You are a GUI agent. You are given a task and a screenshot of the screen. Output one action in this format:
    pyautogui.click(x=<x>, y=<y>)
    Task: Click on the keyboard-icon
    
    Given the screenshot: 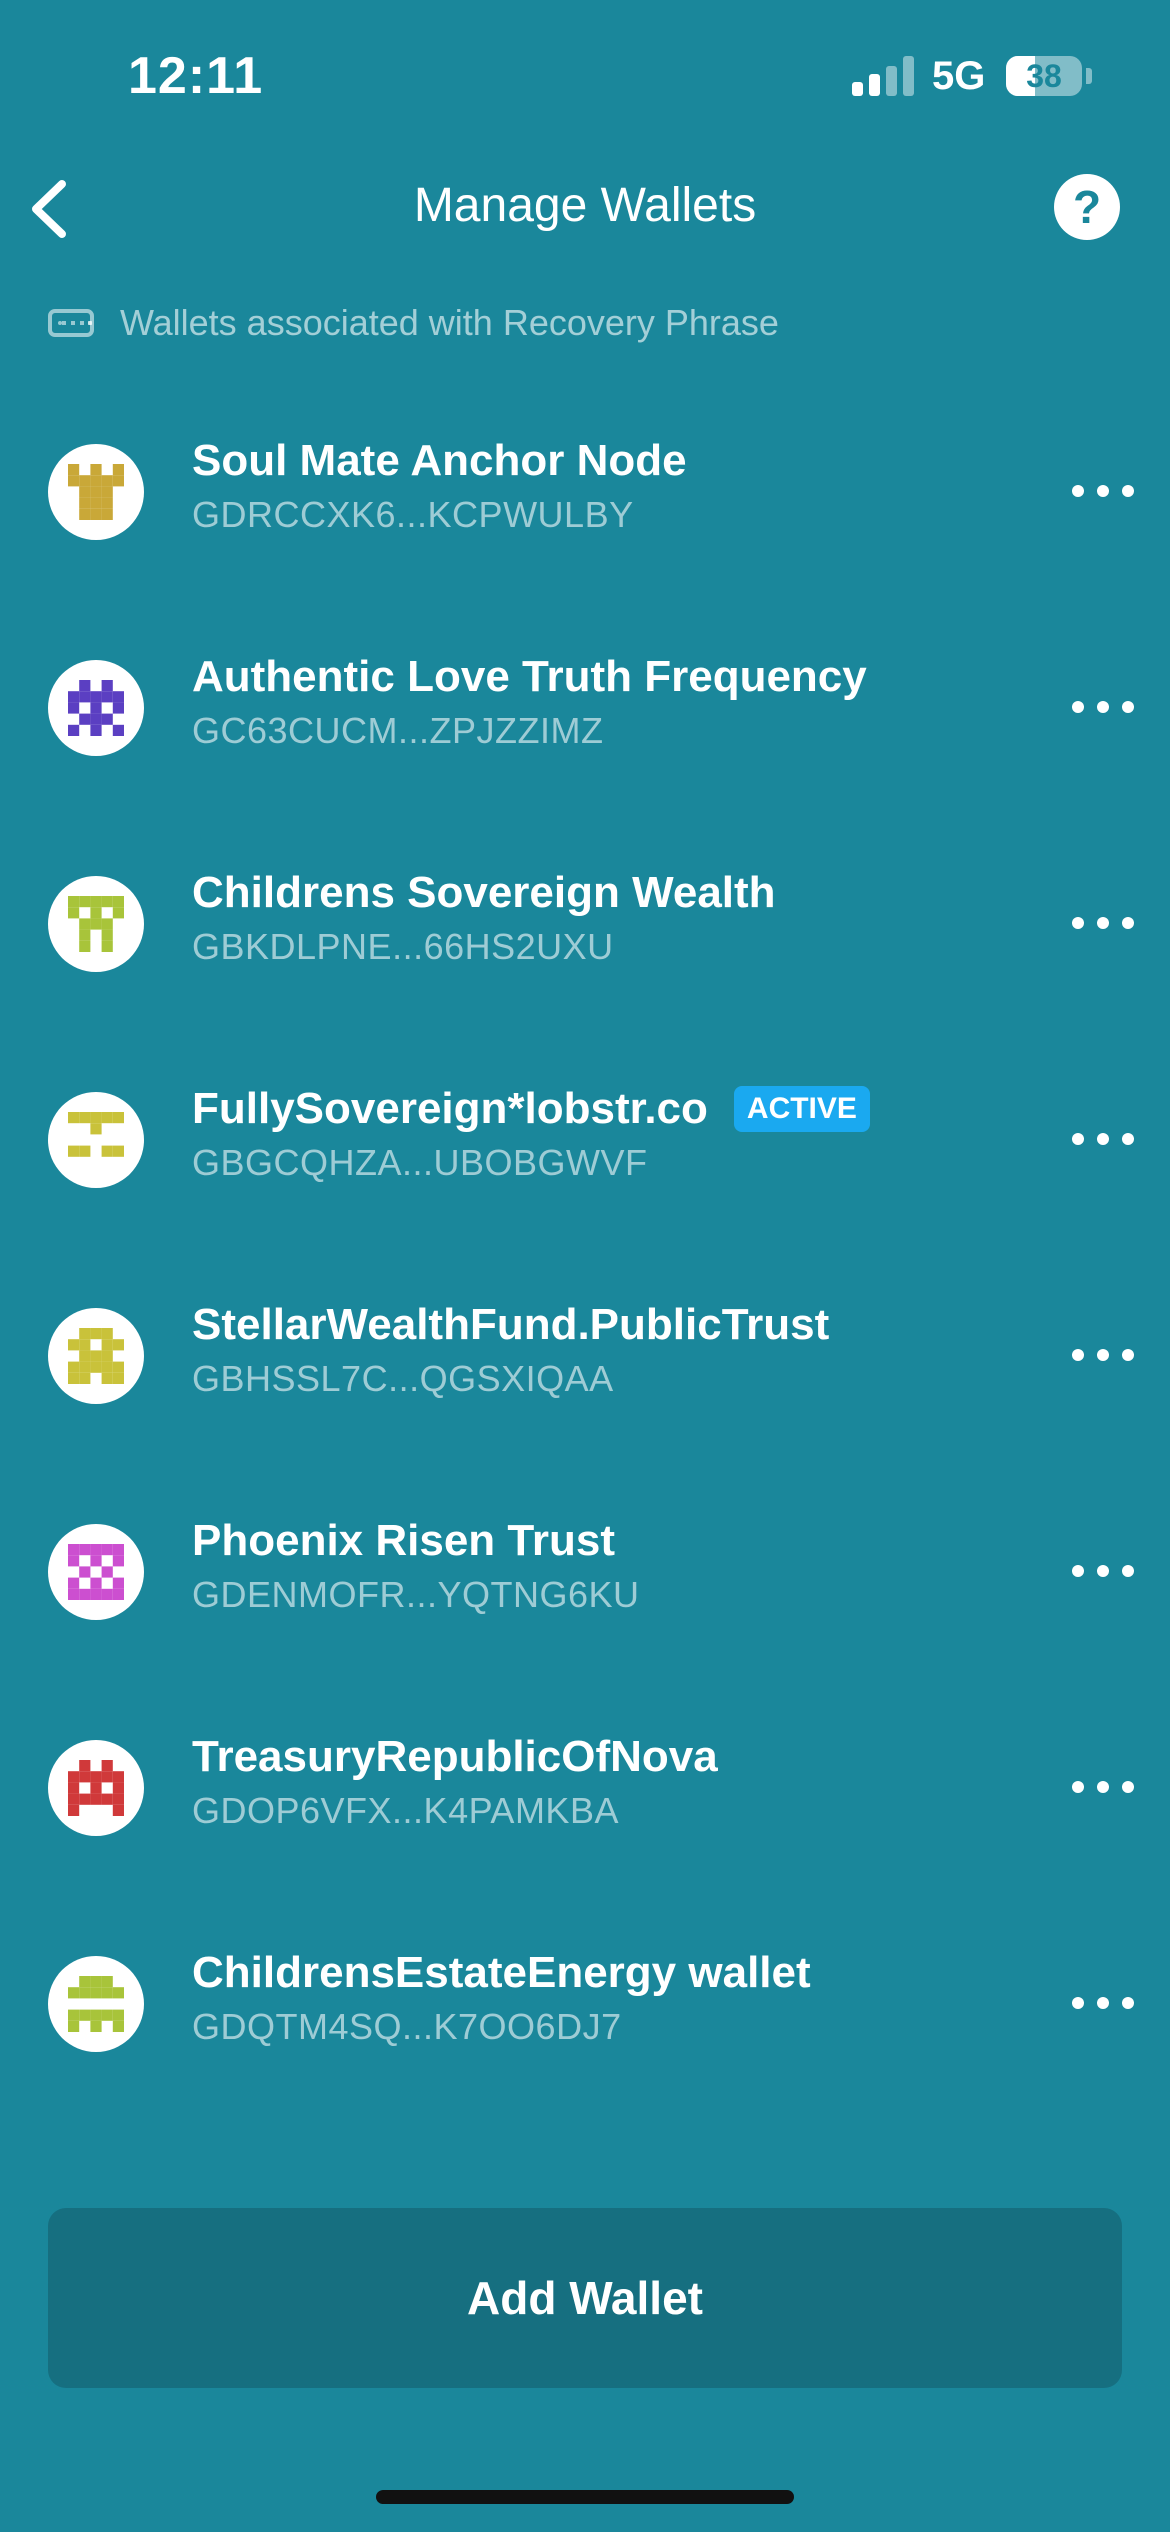 What is the action you would take?
    pyautogui.click(x=71, y=323)
    